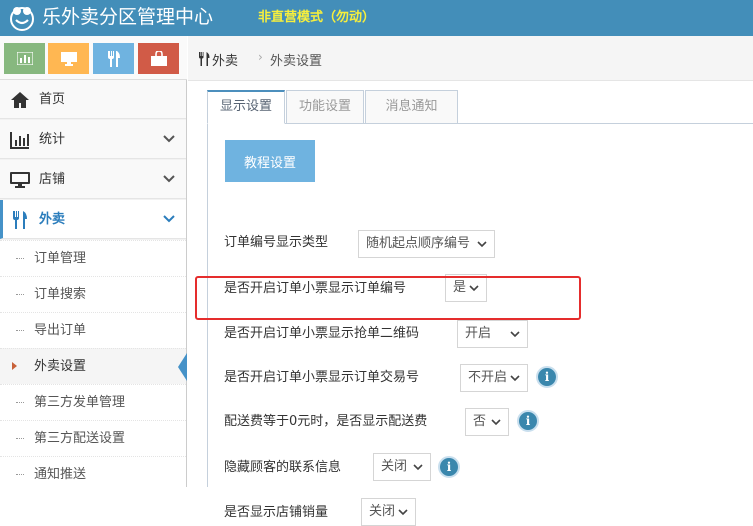 The width and height of the screenshot is (753, 526). What do you see at coordinates (52, 139) in the screenshot?
I see `sidebar-item-label: 统计` at bounding box center [52, 139].